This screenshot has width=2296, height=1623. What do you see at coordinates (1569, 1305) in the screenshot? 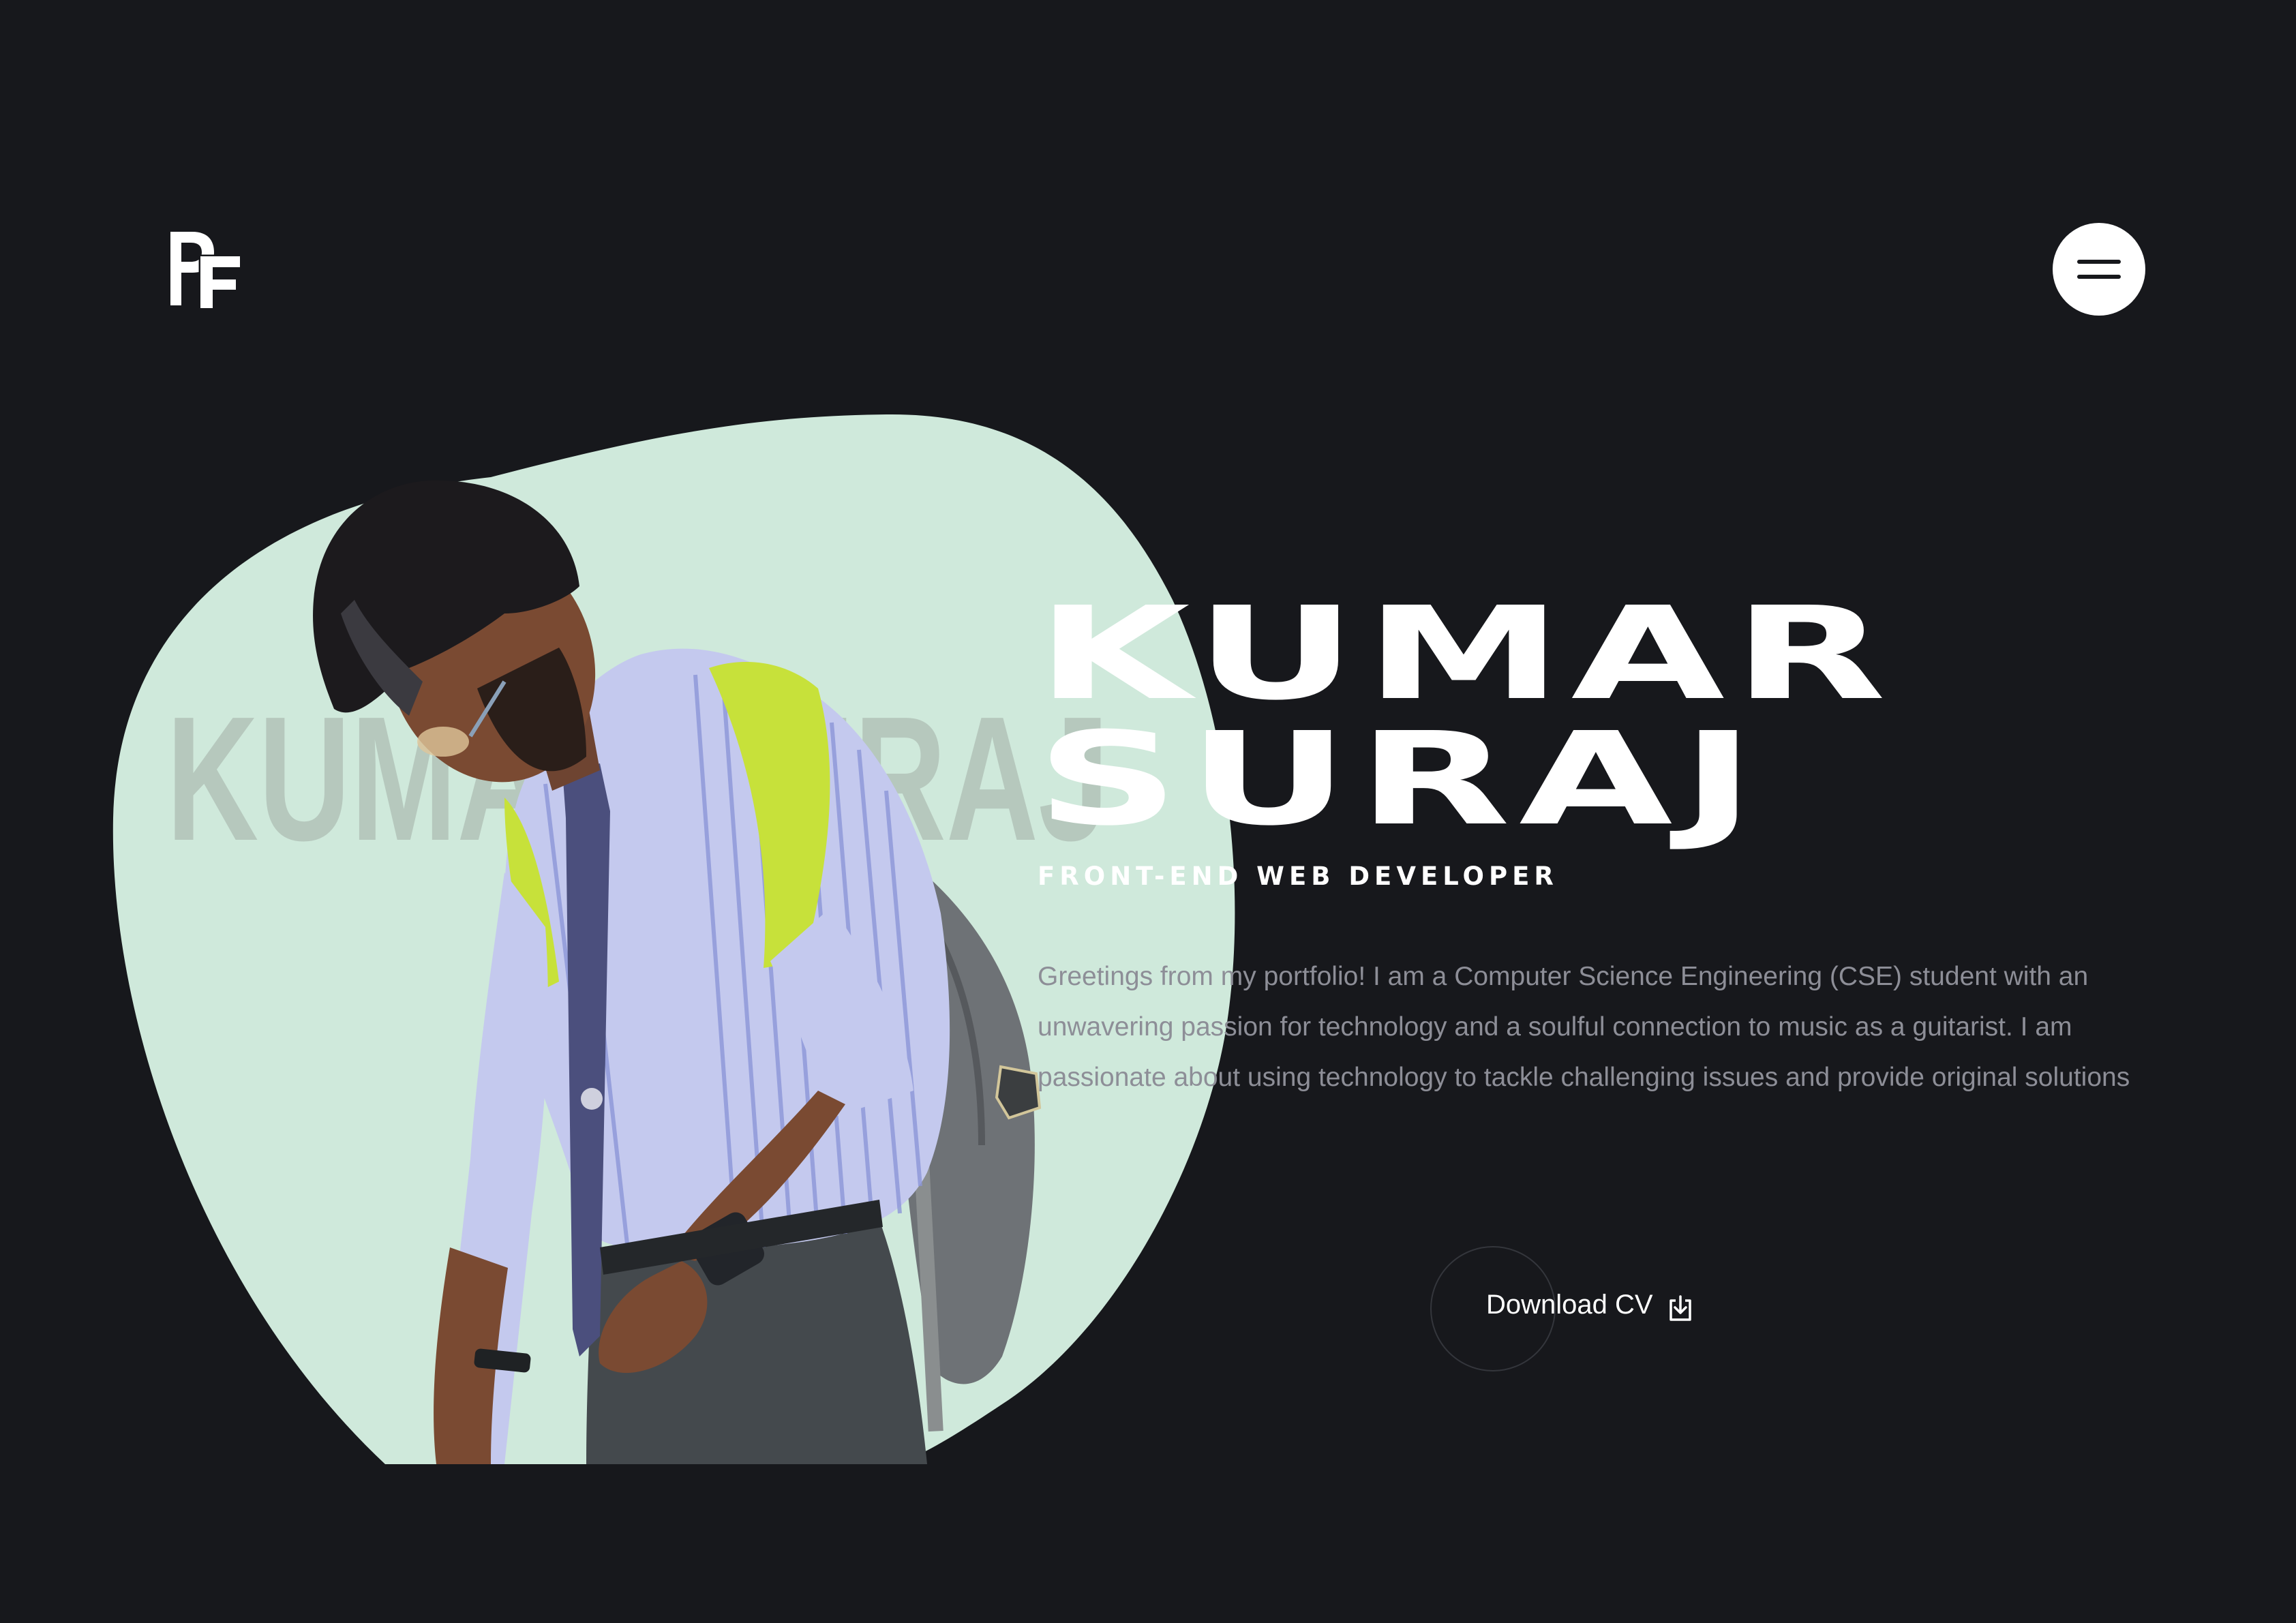
I see `download-cv-label: Download CV` at bounding box center [1569, 1305].